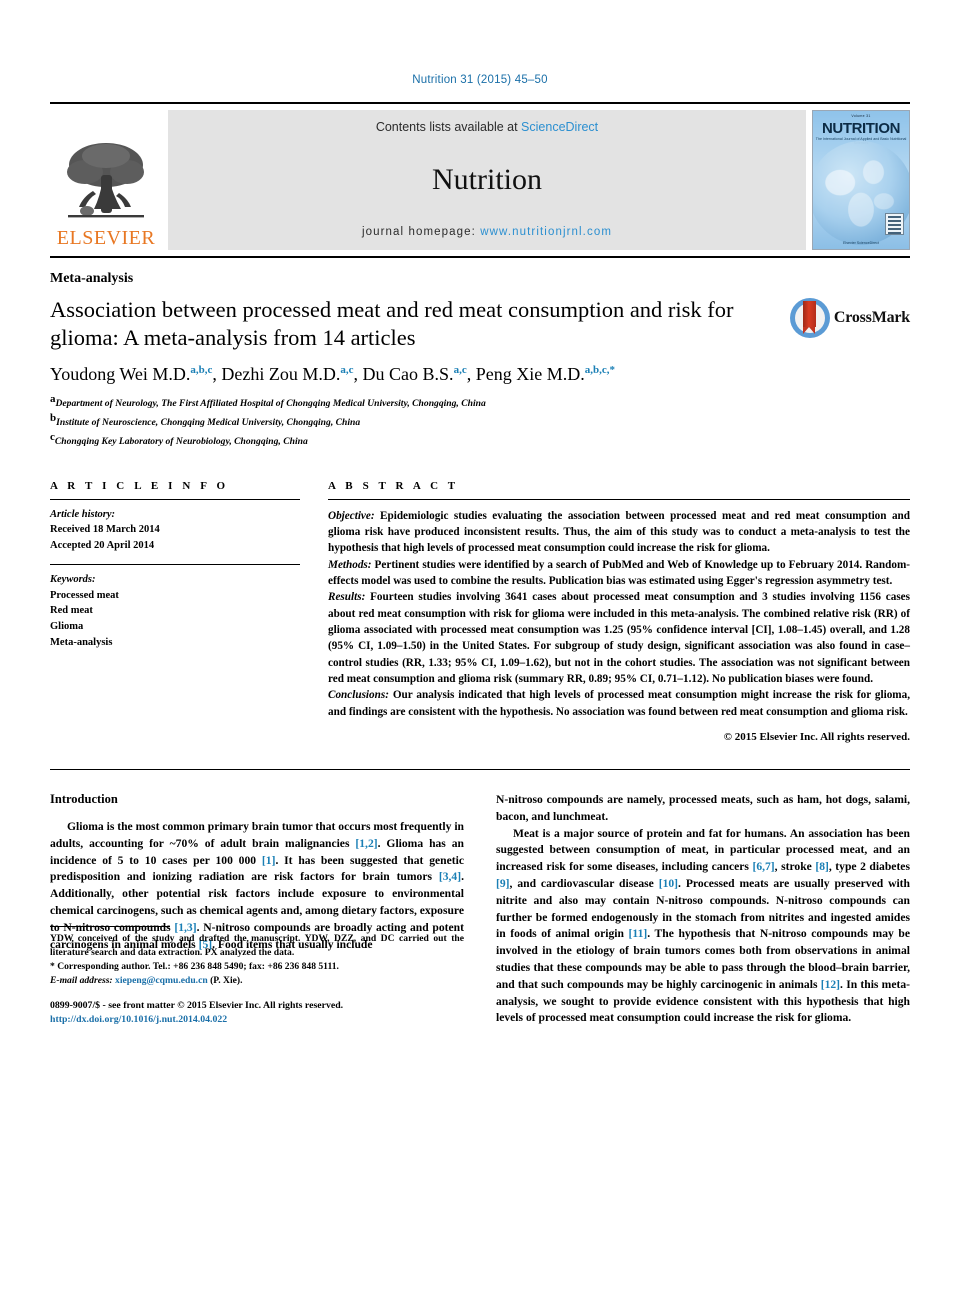 This screenshot has width=960, height=1290. I want to click on citation-reference: [8], so click(822, 866).